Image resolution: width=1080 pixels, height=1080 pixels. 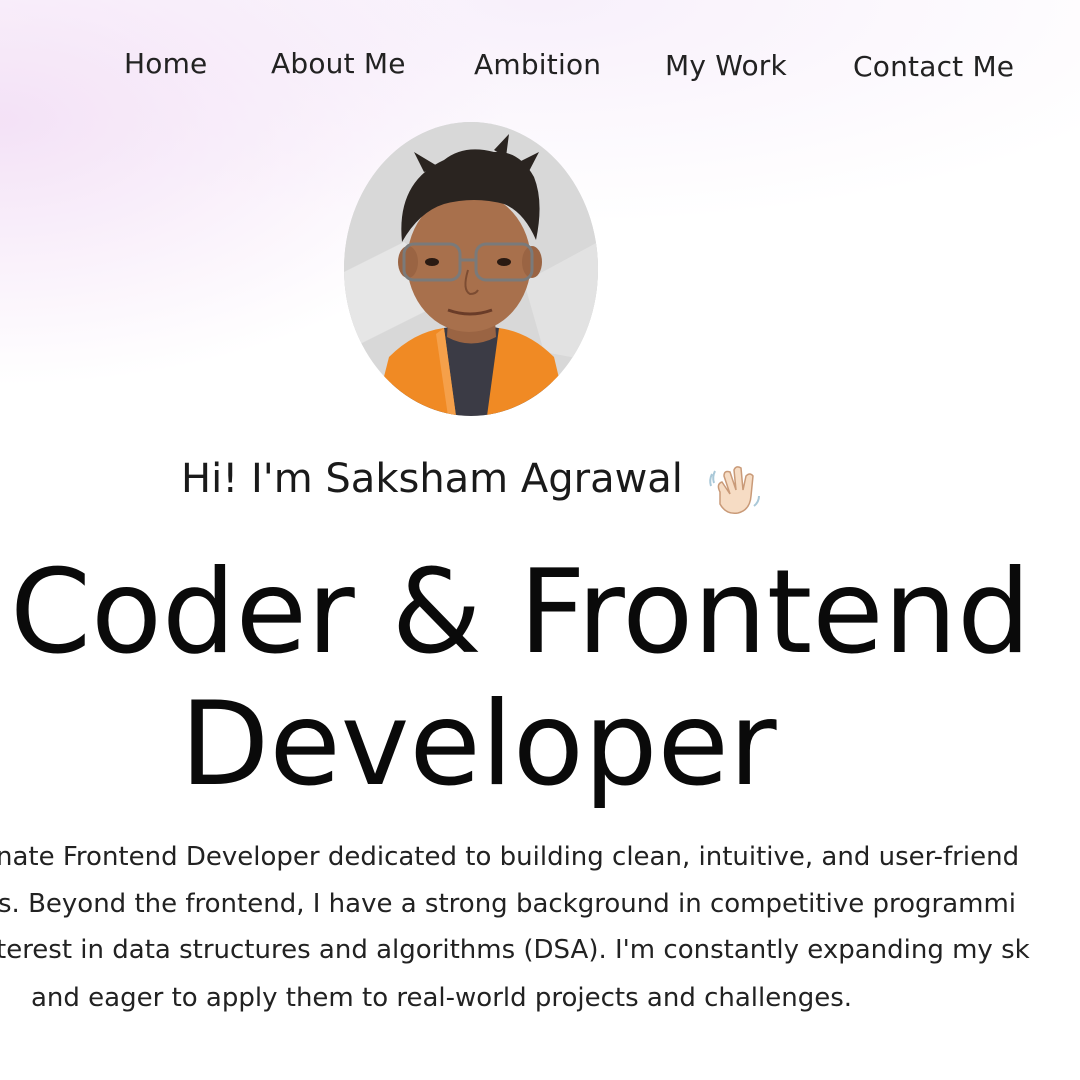 I want to click on profile-photo-illustration, so click(x=471, y=269).